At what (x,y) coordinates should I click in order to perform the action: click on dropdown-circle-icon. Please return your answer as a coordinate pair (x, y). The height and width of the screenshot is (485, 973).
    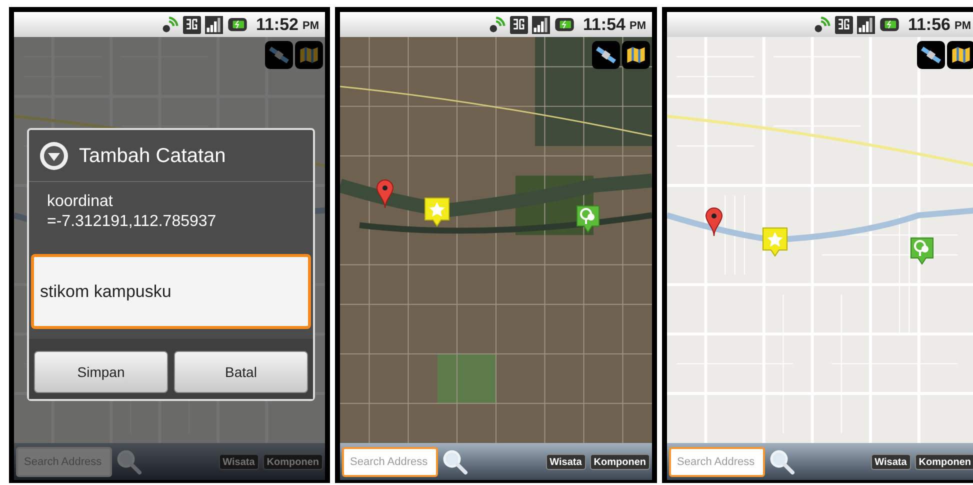
    Looking at the image, I should click on (54, 155).